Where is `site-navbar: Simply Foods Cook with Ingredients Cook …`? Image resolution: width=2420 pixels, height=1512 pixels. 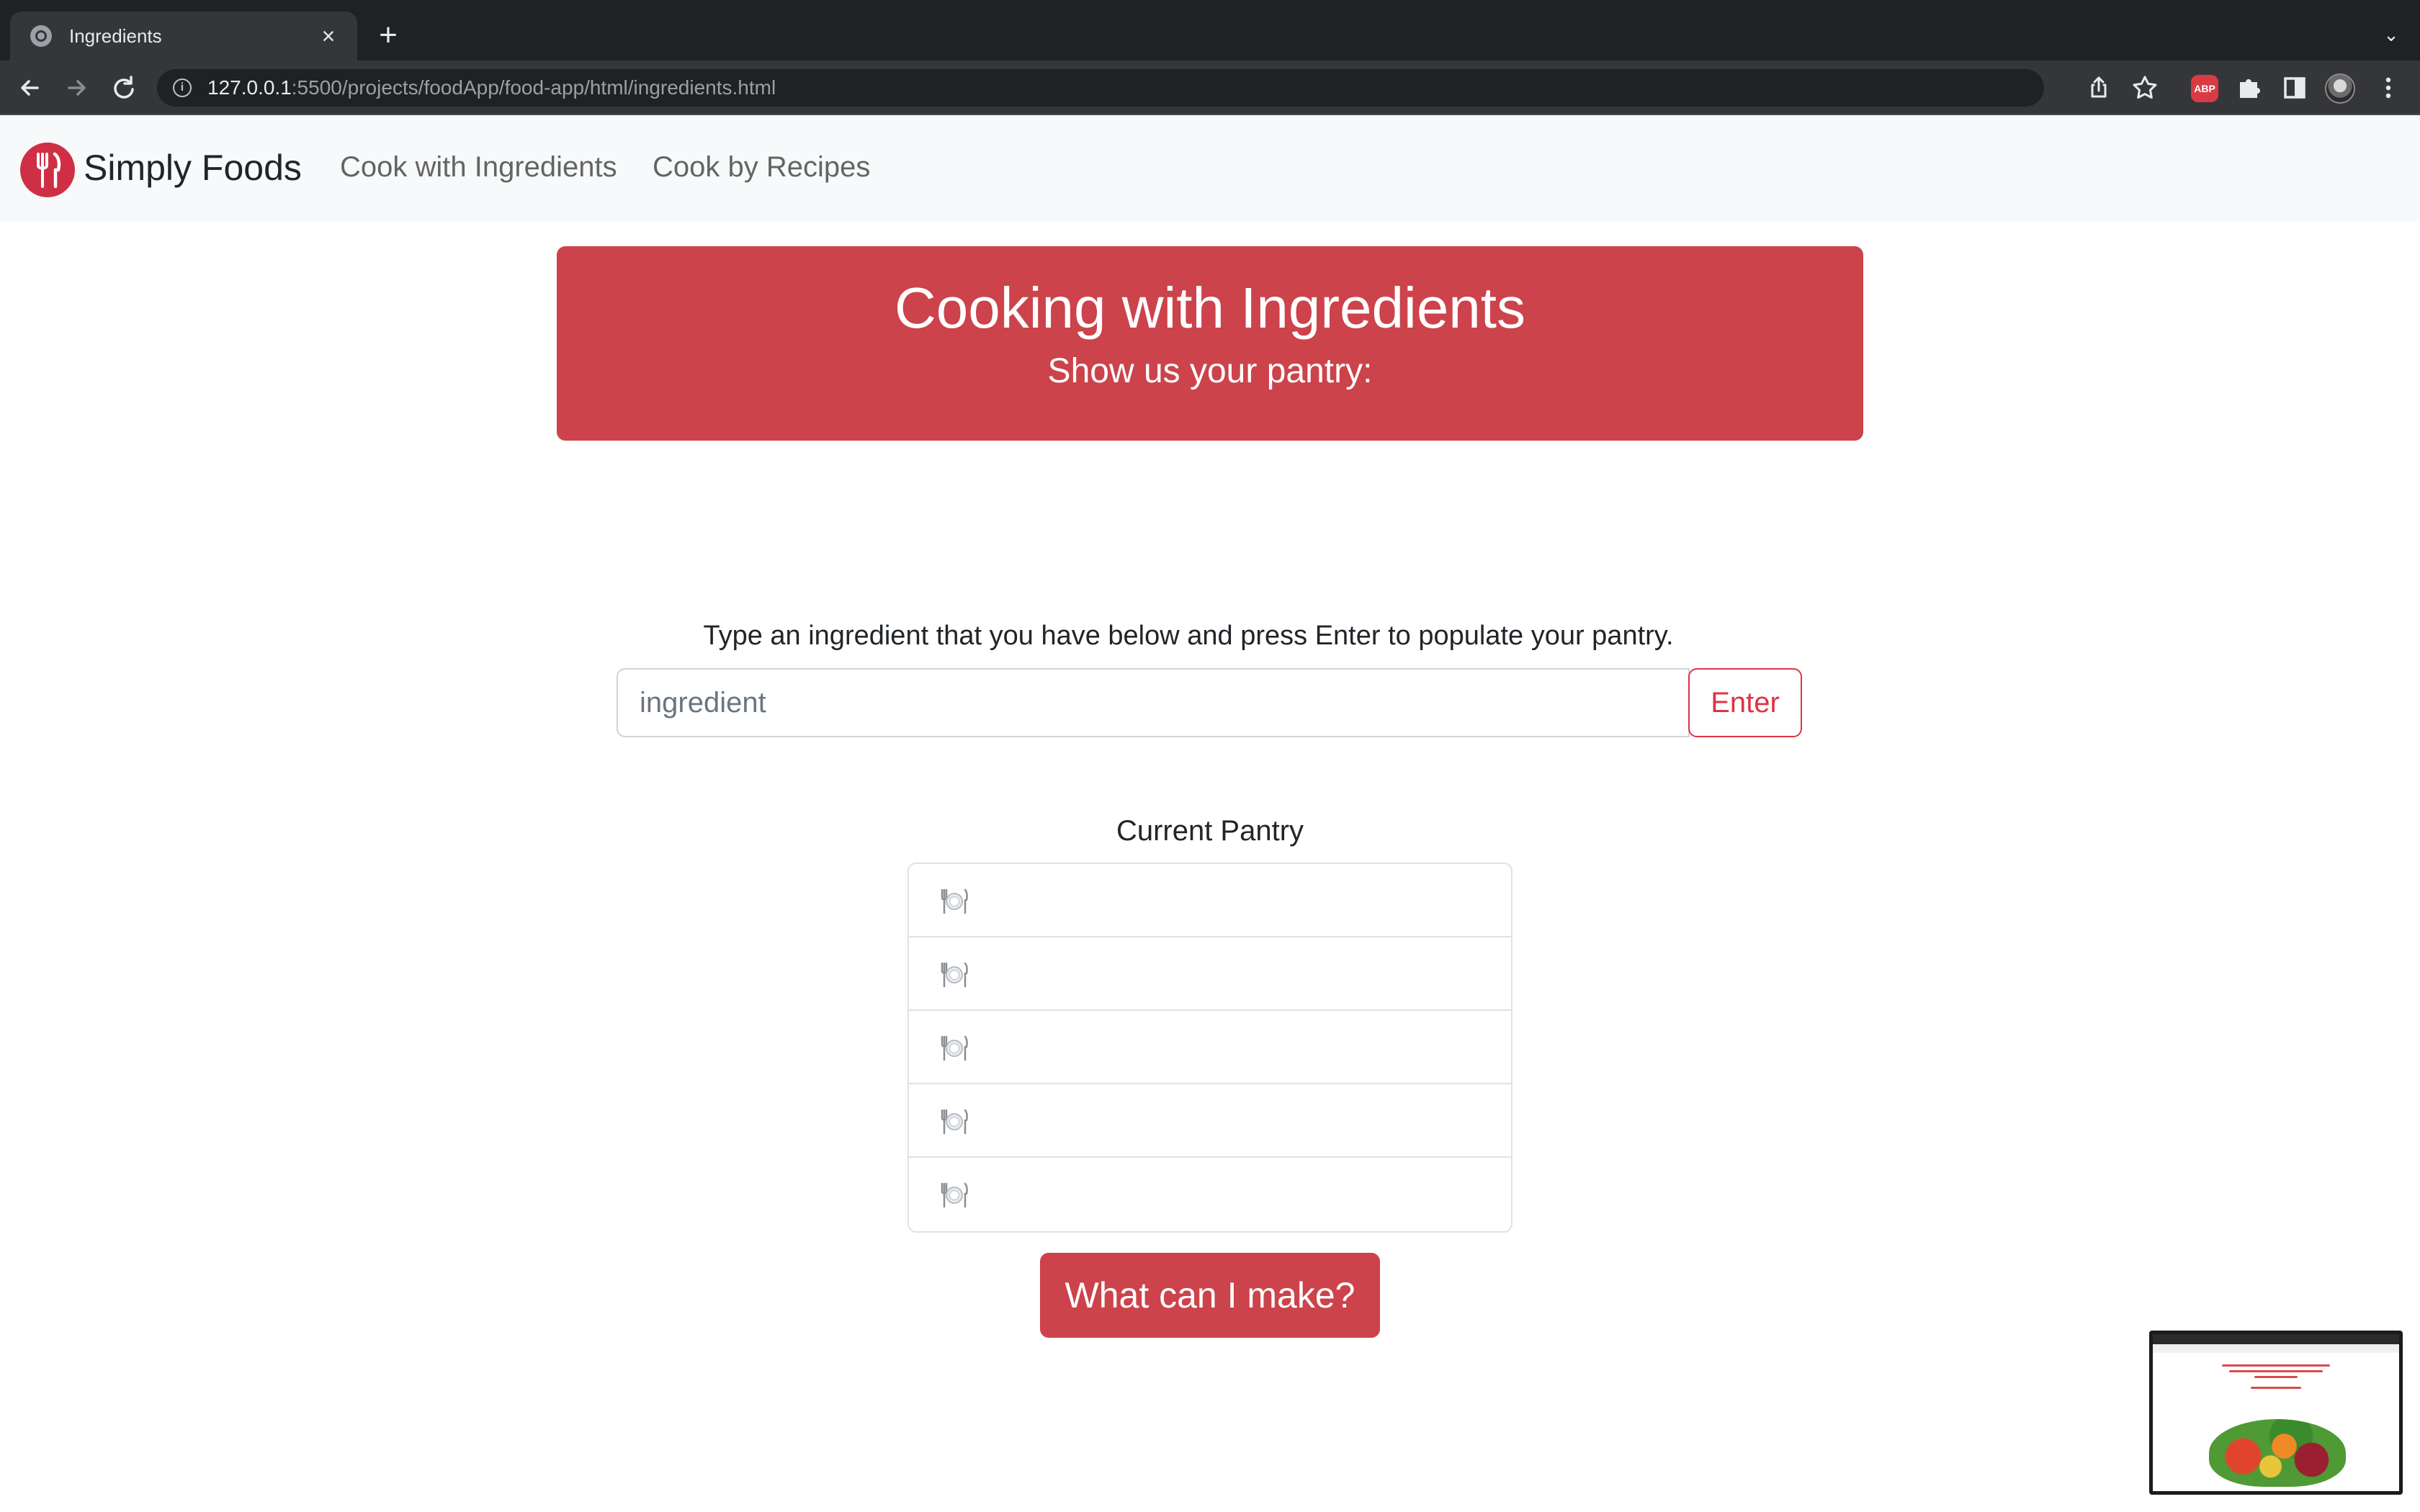
site-navbar: Simply Foods Cook with Ingredients Cook … is located at coordinates (1210, 168).